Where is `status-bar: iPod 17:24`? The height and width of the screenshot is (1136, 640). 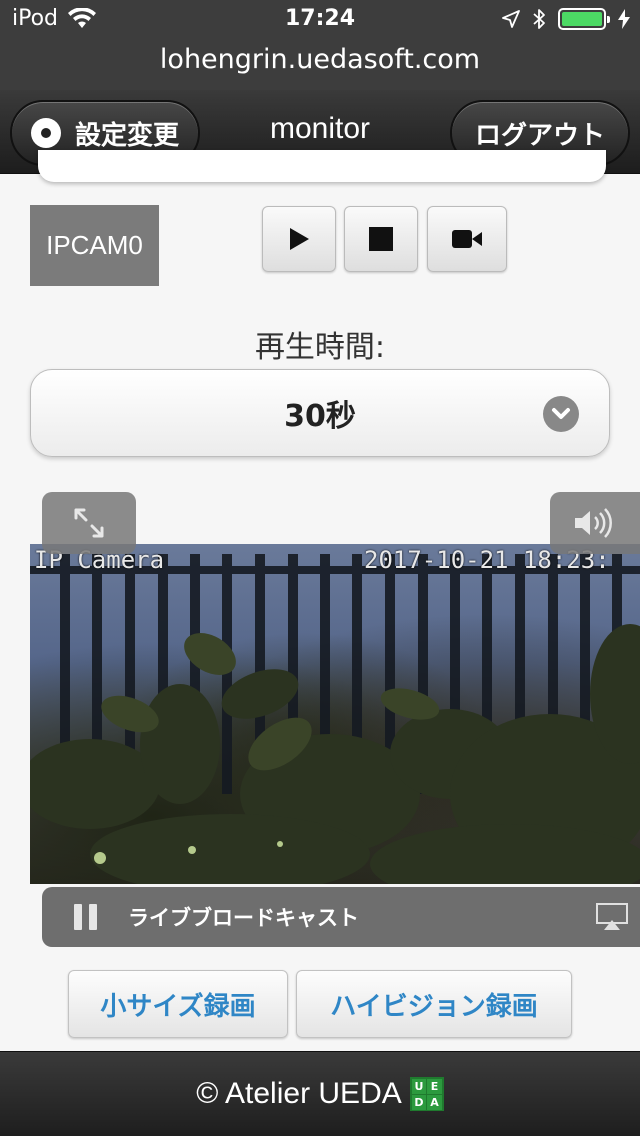 status-bar: iPod 17:24 is located at coordinates (320, 20).